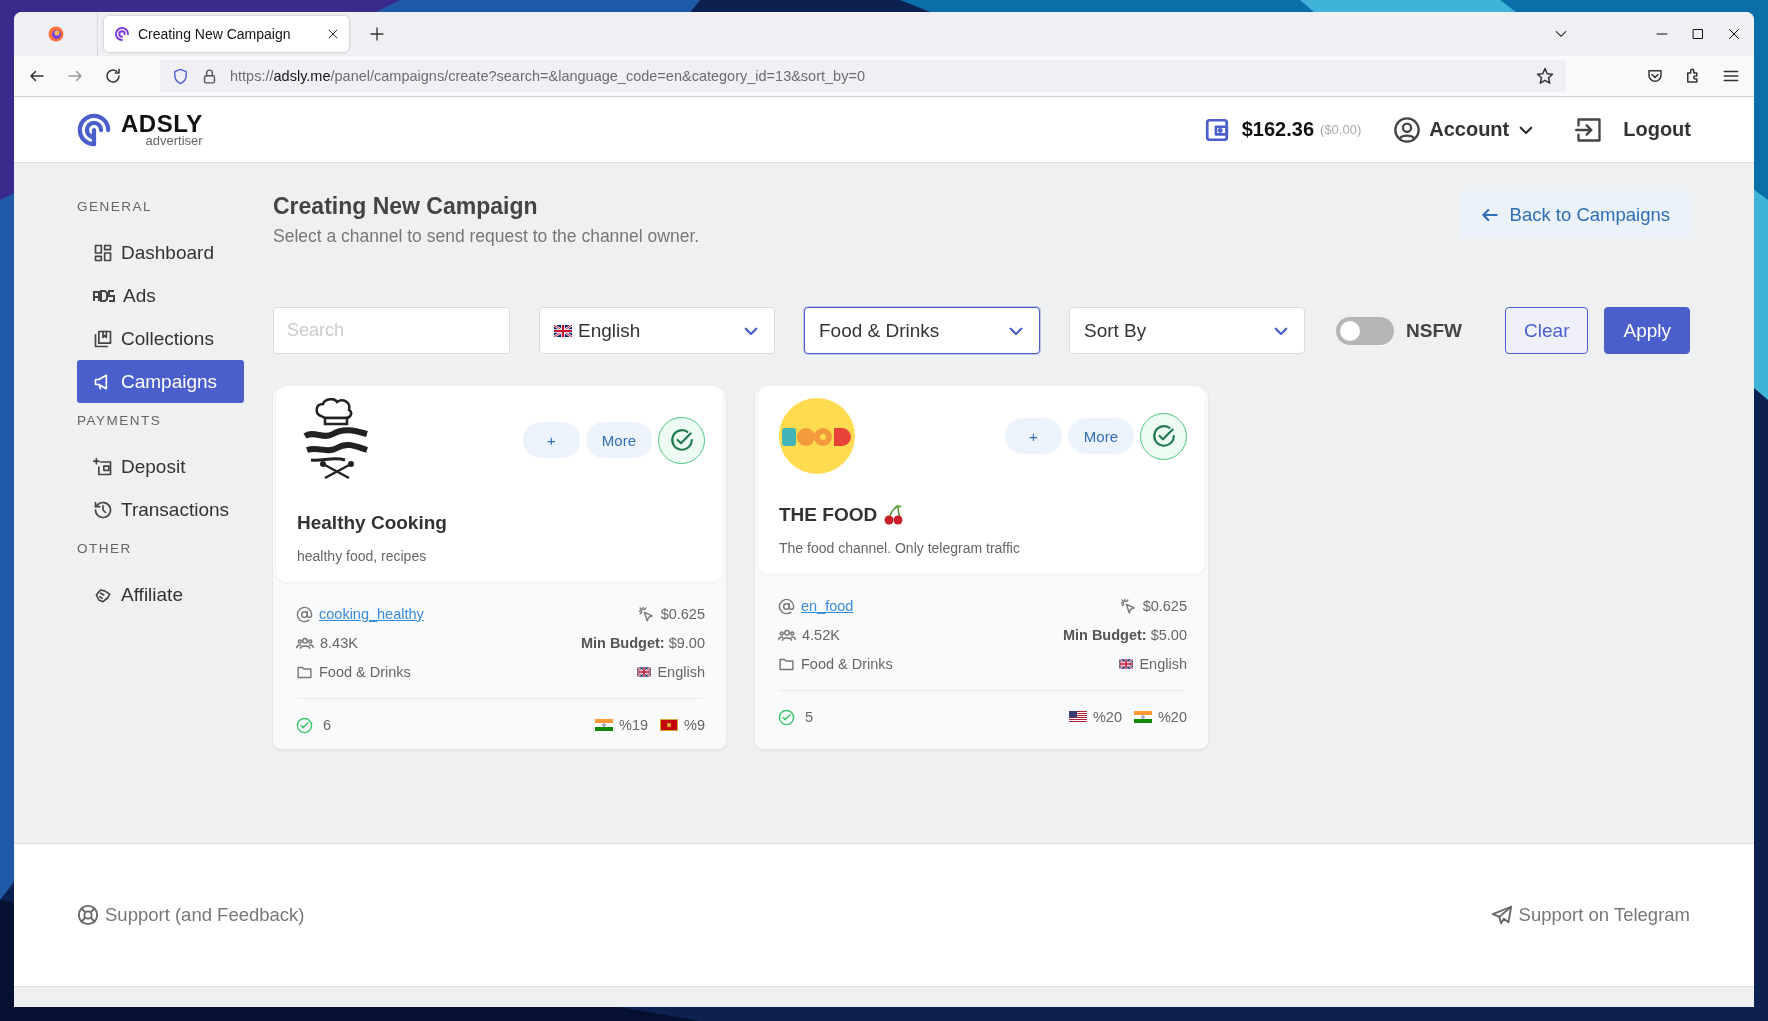  What do you see at coordinates (406, 206) in the screenshot?
I see `page-title: Creating New Campaign` at bounding box center [406, 206].